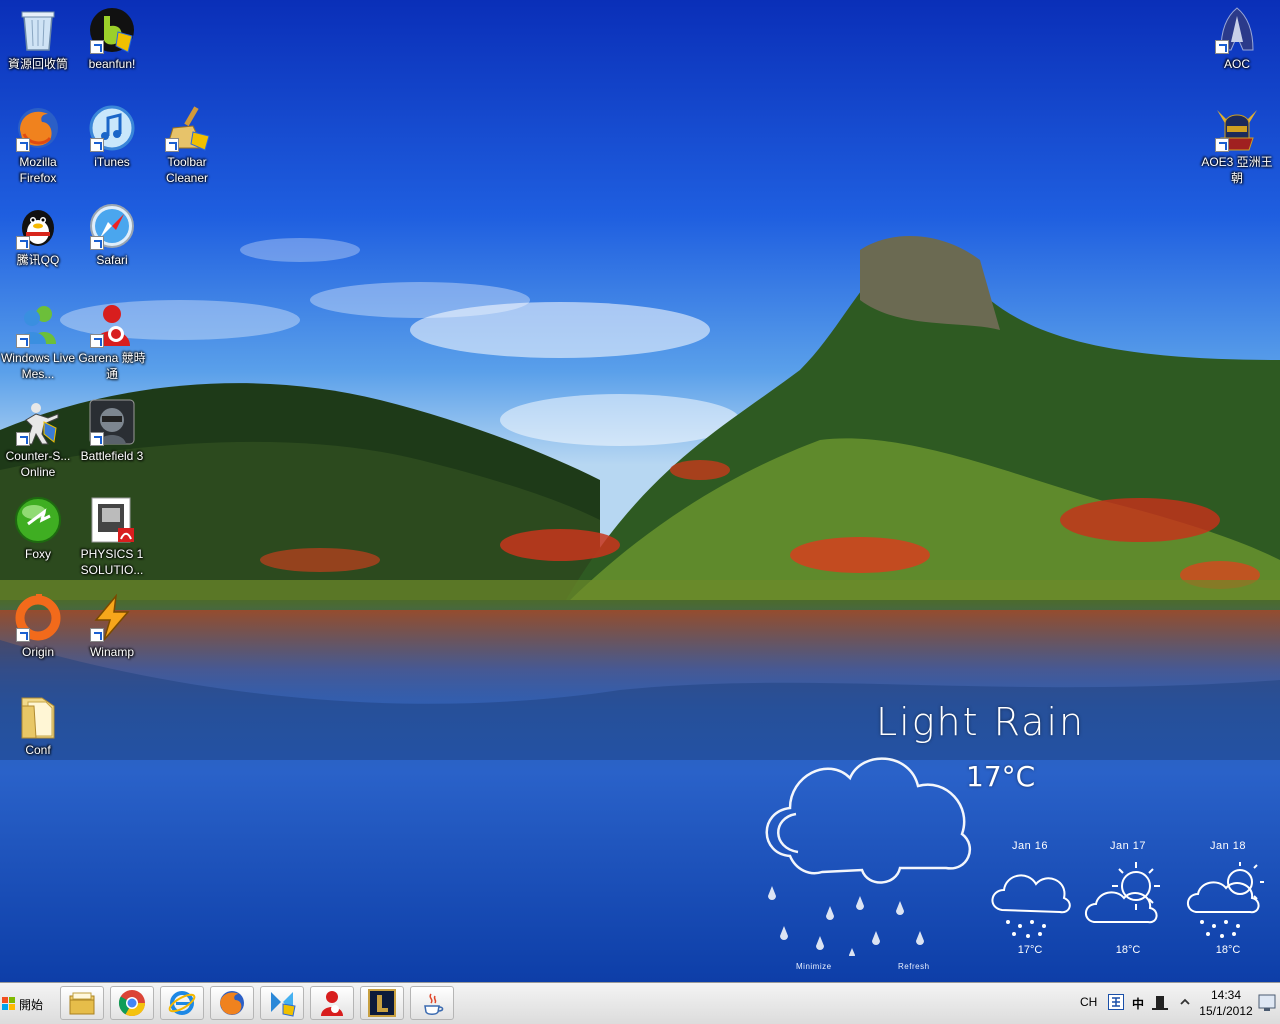 The height and width of the screenshot is (1024, 1280). What do you see at coordinates (38, 260) in the screenshot?
I see `desktop-icon-label: 騰讯QQ` at bounding box center [38, 260].